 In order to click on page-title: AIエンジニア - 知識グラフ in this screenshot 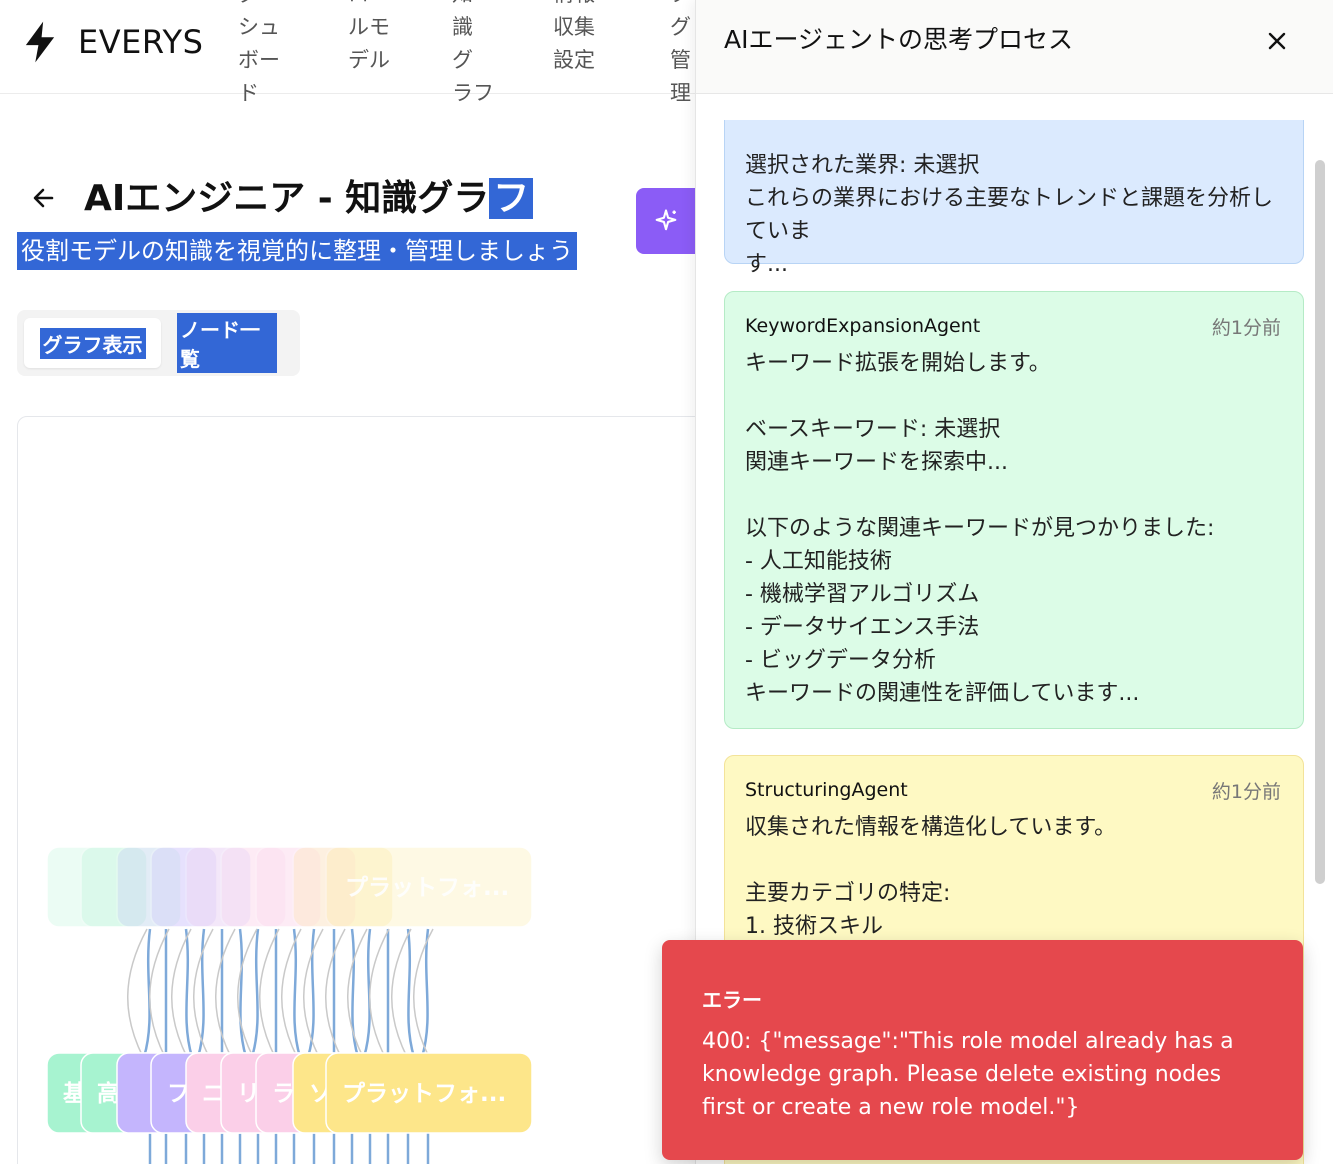, I will do `click(309, 199)`.